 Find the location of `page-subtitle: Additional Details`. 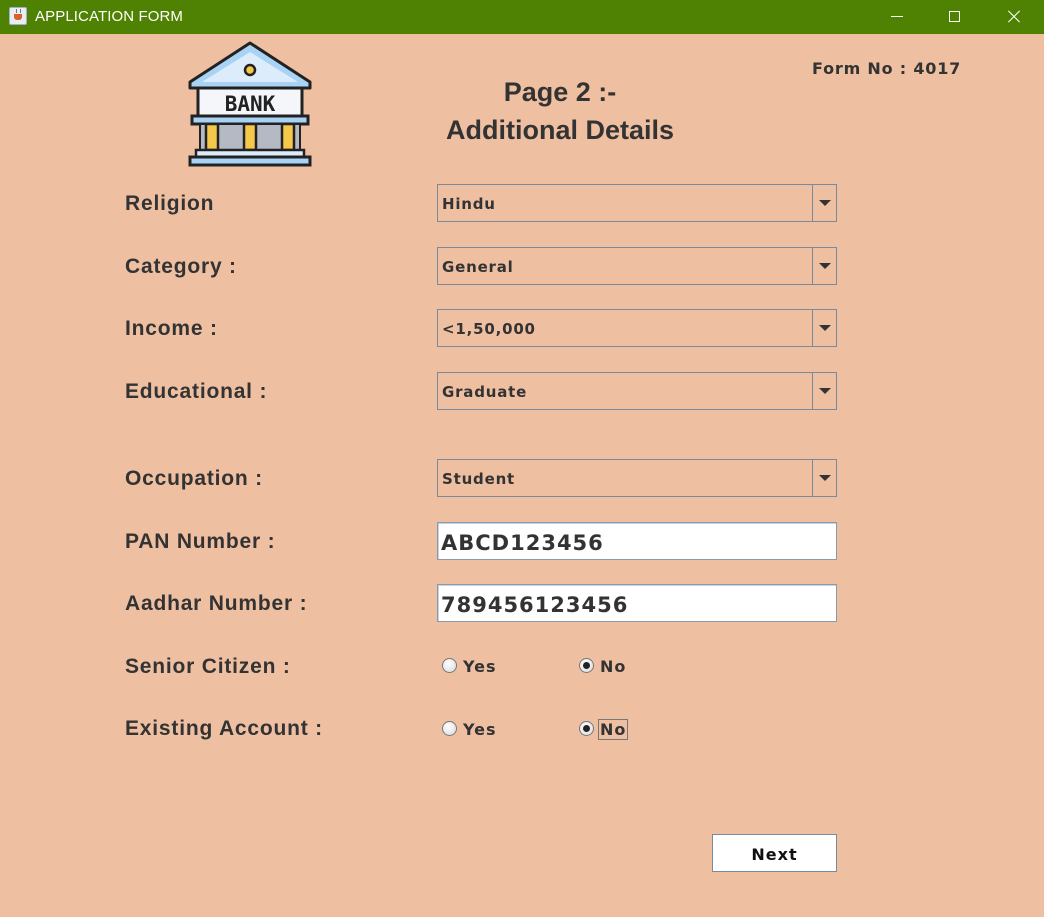

page-subtitle: Additional Details is located at coordinates (560, 130).